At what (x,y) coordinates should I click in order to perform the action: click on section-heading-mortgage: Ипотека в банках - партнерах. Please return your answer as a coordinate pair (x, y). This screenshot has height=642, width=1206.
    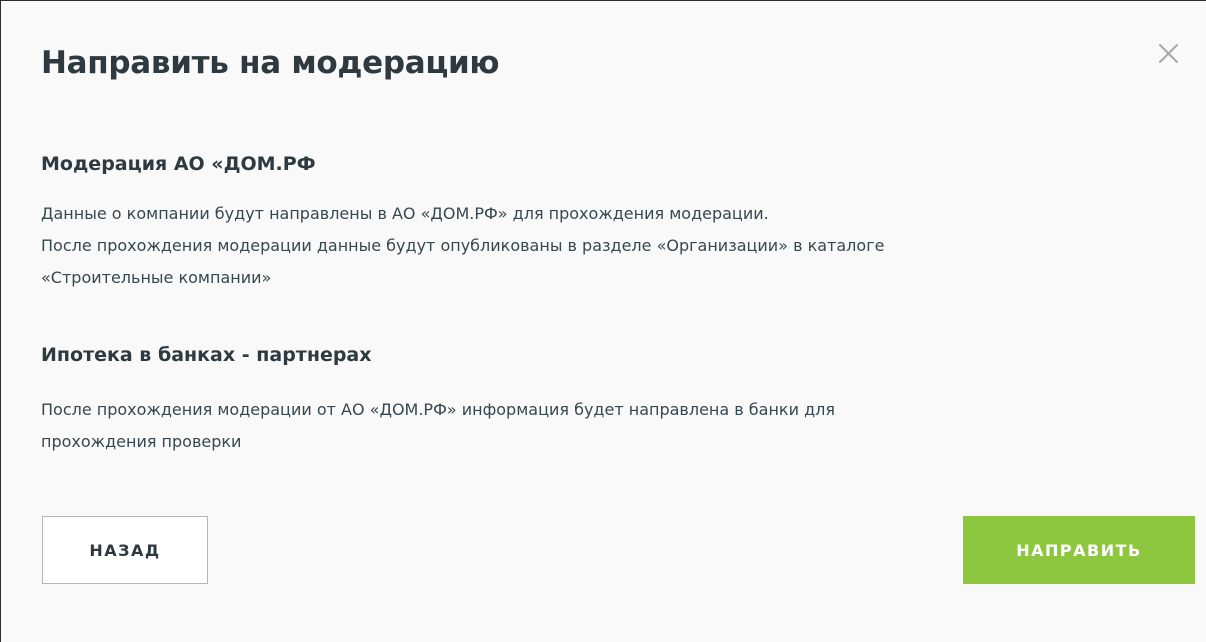
    Looking at the image, I should click on (206, 355).